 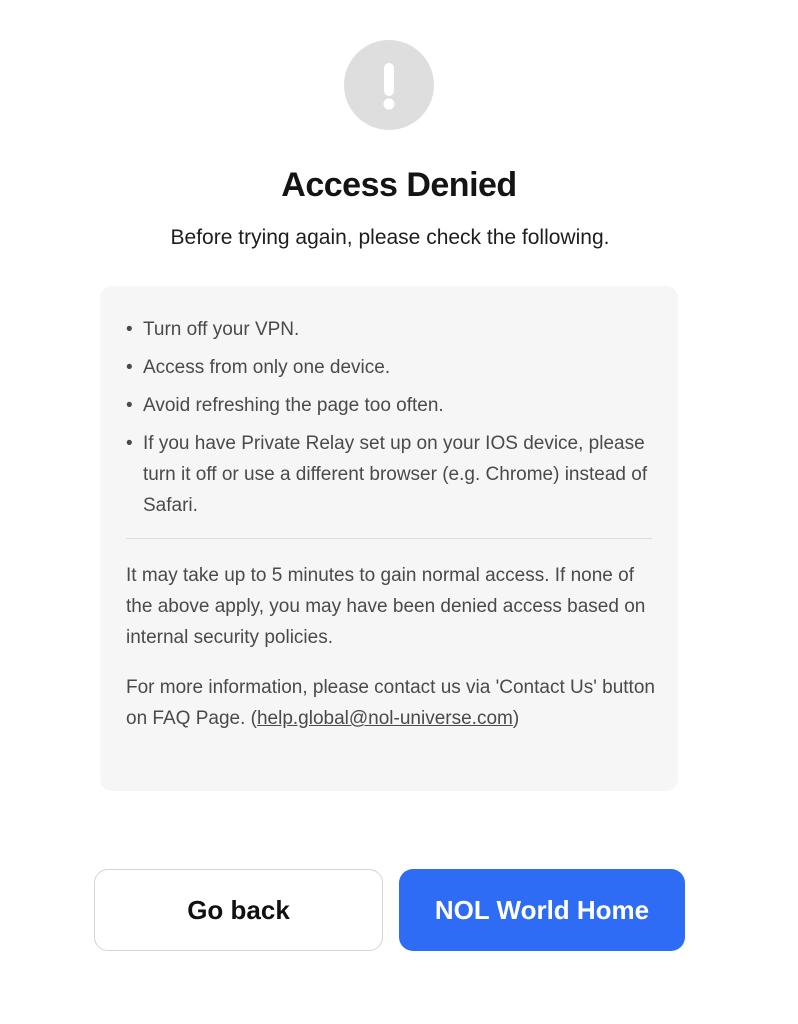 I want to click on alert-icon-circle, so click(x=389, y=85).